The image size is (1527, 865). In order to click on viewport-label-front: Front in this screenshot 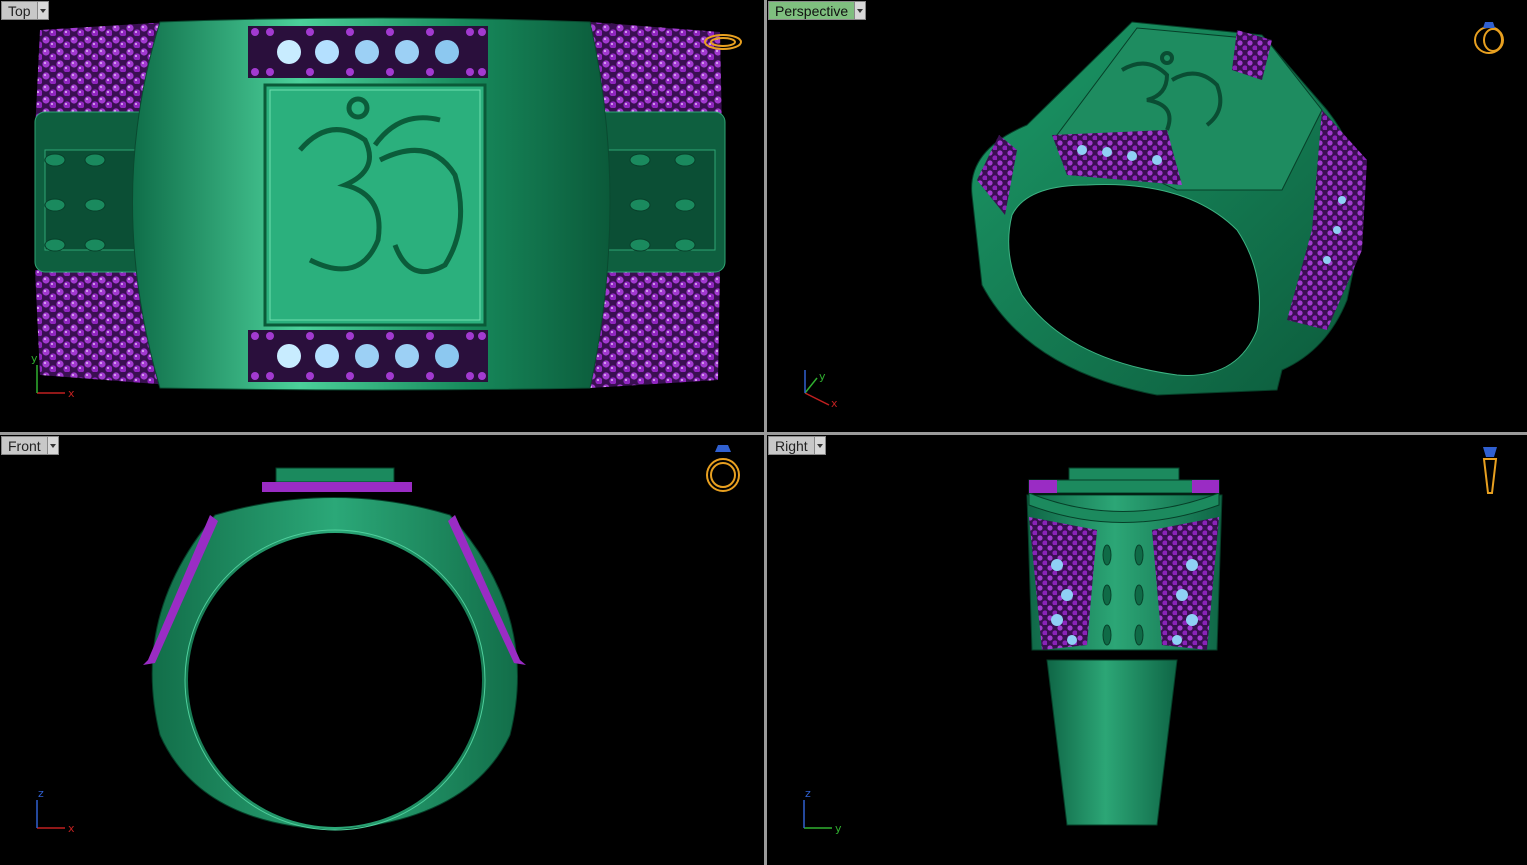, I will do `click(30, 445)`.